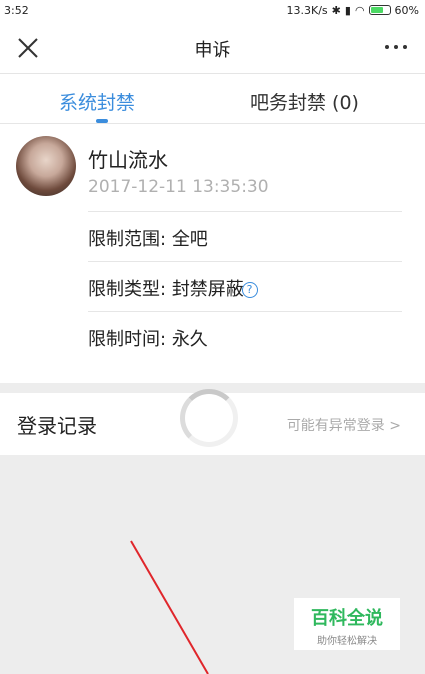 This screenshot has height=674, width=425. What do you see at coordinates (245, 236) in the screenshot?
I see `ban-scope-row: 限制范围: 全吧` at bounding box center [245, 236].